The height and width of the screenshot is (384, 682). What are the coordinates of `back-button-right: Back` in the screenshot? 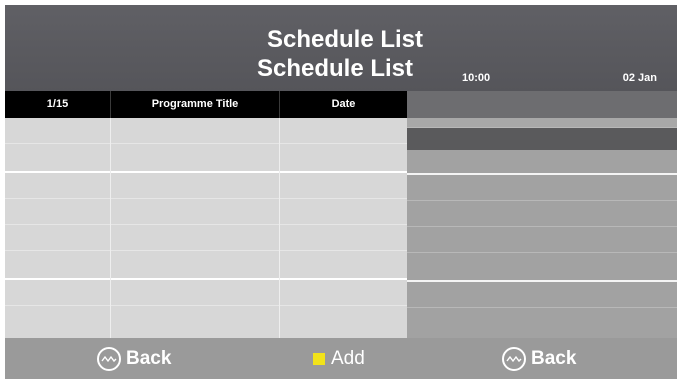 It's located at (539, 359).